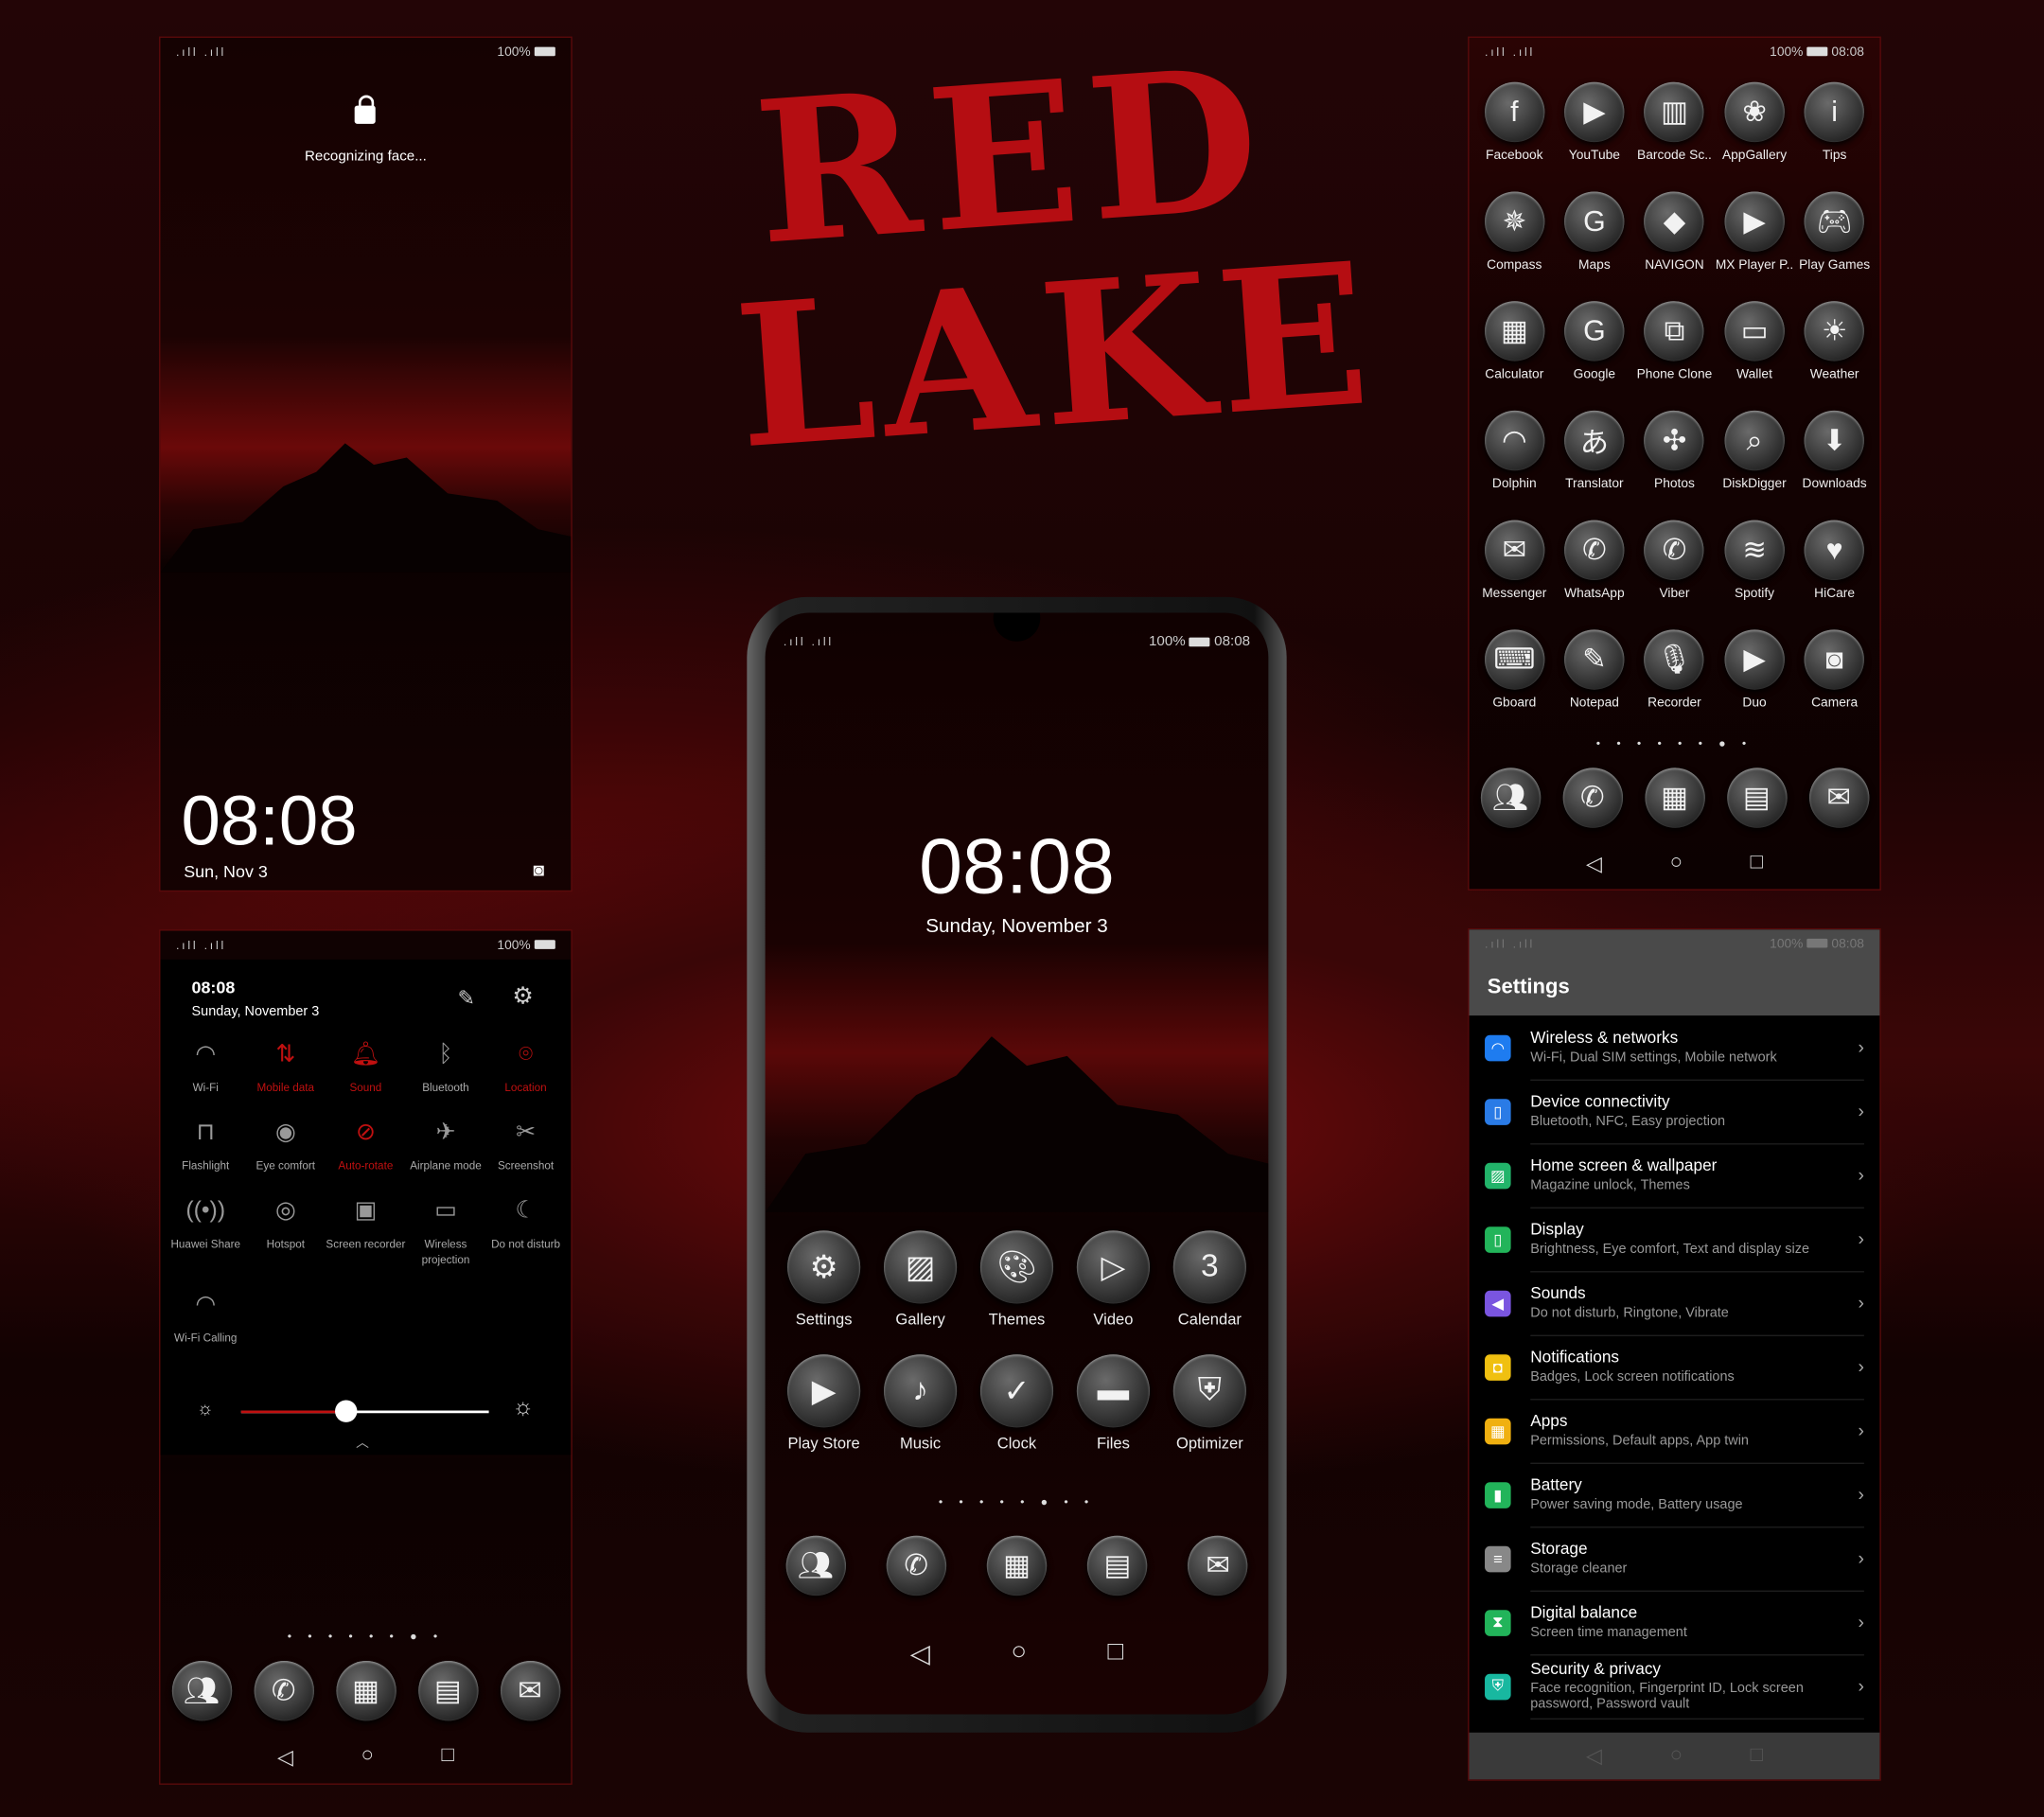  What do you see at coordinates (525, 1232) in the screenshot?
I see `quick-tile-do-not-disturb: ☾ Do not disturb` at bounding box center [525, 1232].